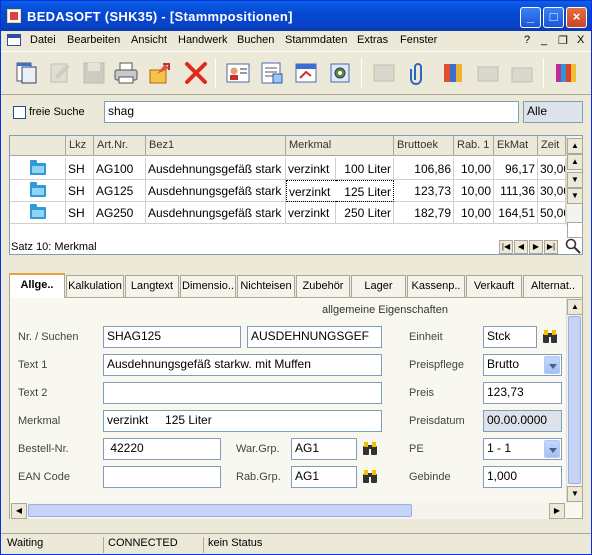 The image size is (592, 555). Describe the element at coordinates (306, 73) in the screenshot. I see `calendar-icon` at that location.